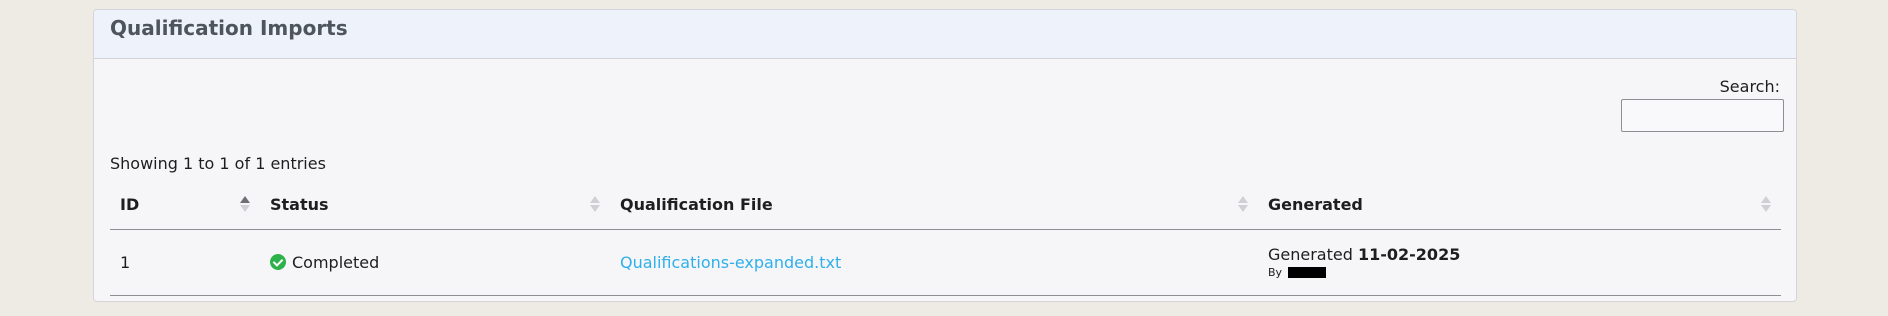  Describe the element at coordinates (1315, 204) in the screenshot. I see `column-header-label: Generated` at that location.